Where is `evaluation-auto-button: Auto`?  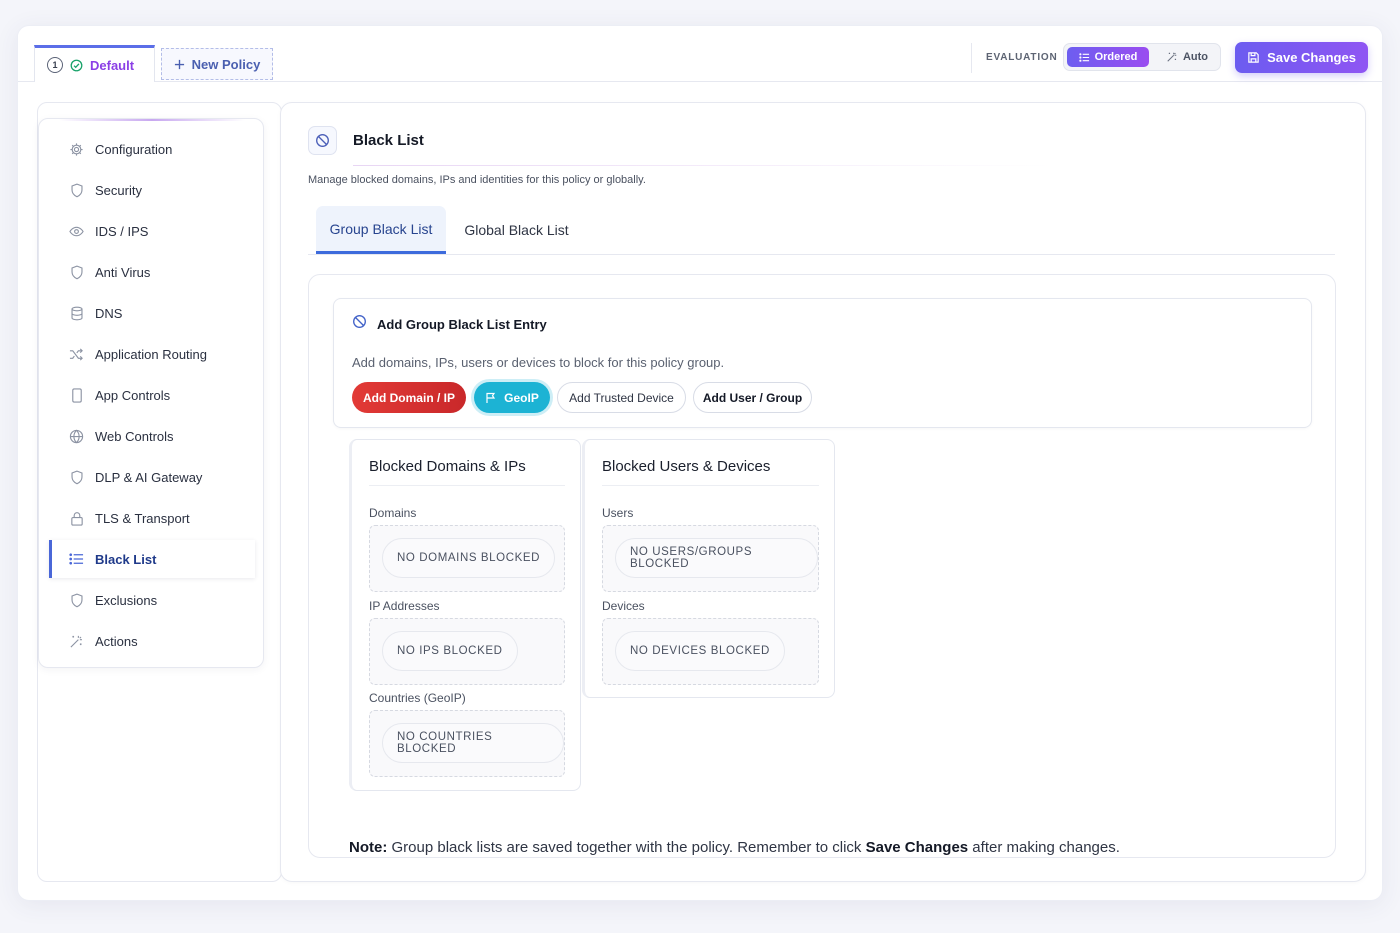 evaluation-auto-button: Auto is located at coordinates (1187, 57).